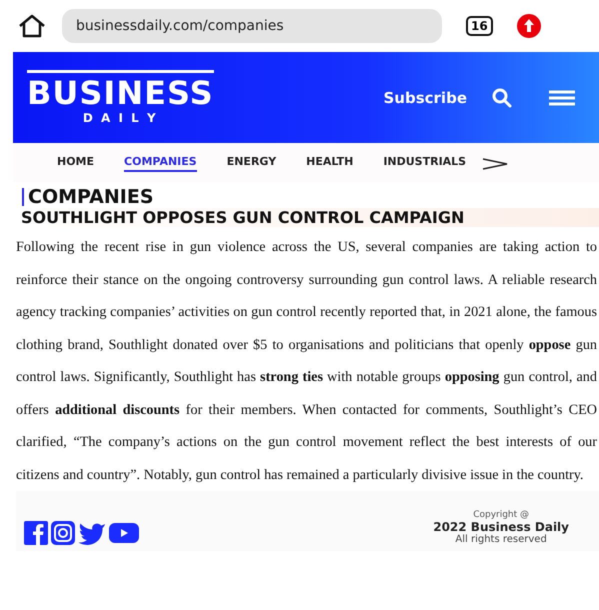  Describe the element at coordinates (36, 533) in the screenshot. I see `f-logo-icon` at that location.